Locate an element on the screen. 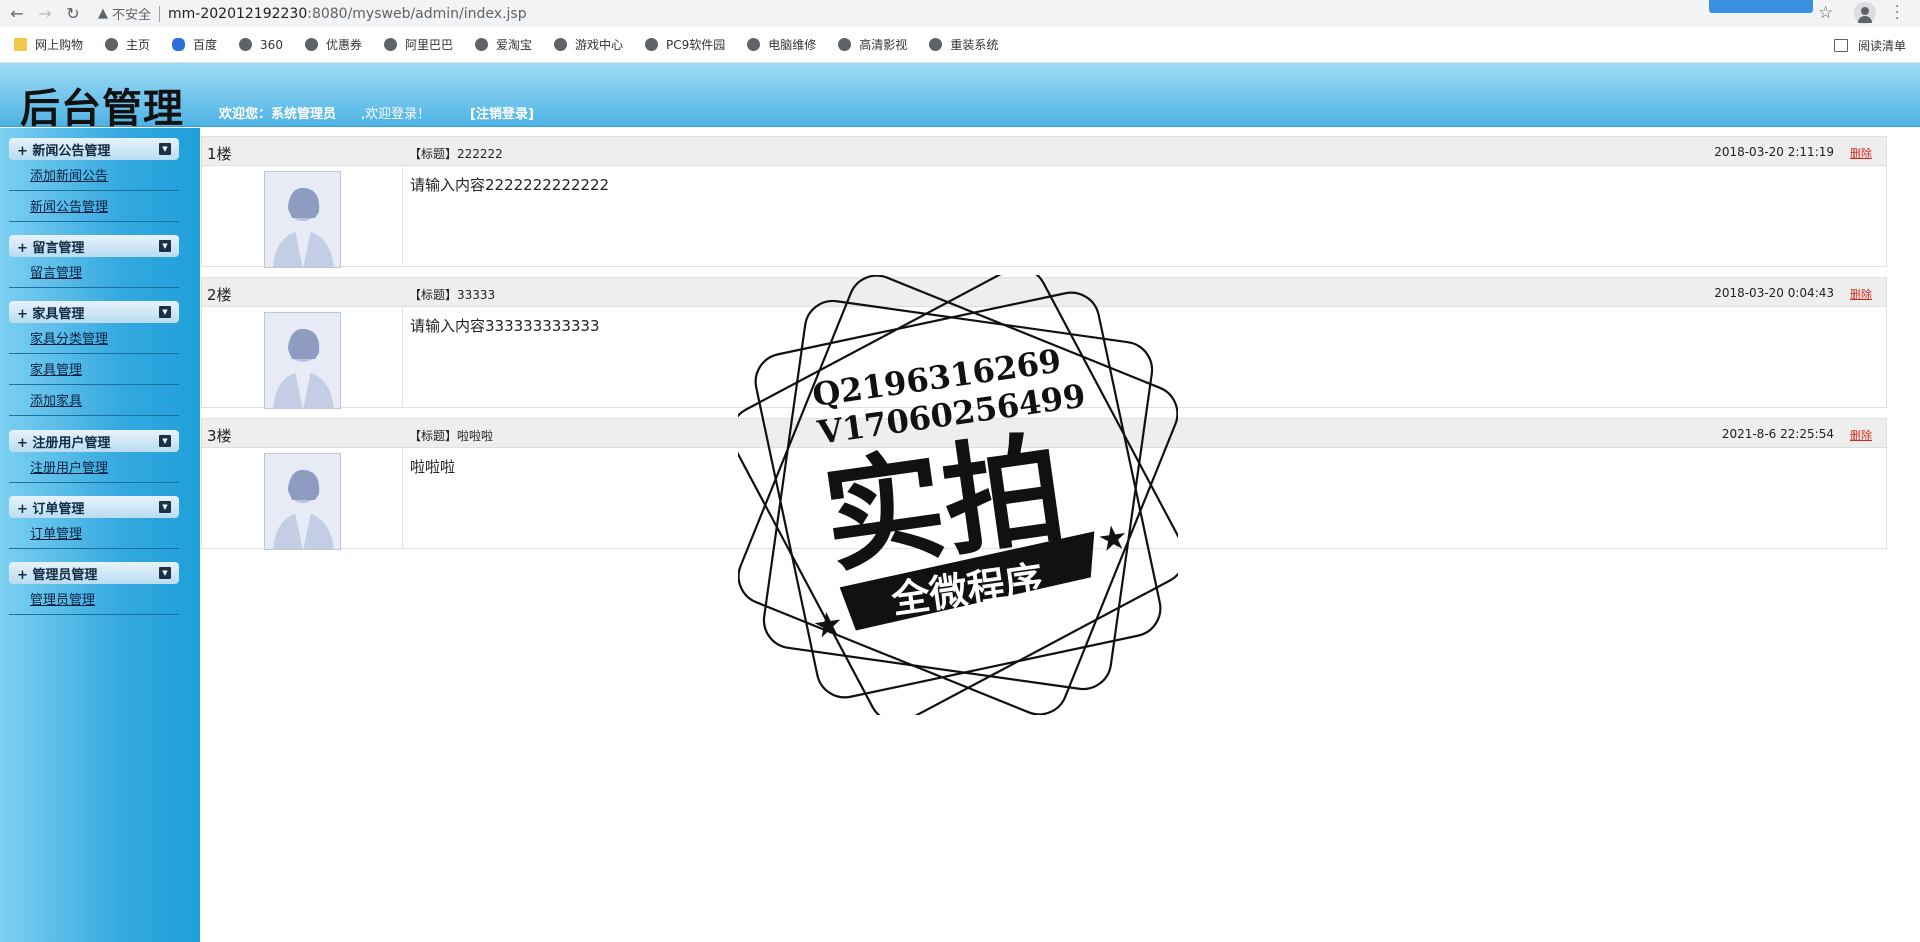  reading-list-icon is located at coordinates (1840, 45).